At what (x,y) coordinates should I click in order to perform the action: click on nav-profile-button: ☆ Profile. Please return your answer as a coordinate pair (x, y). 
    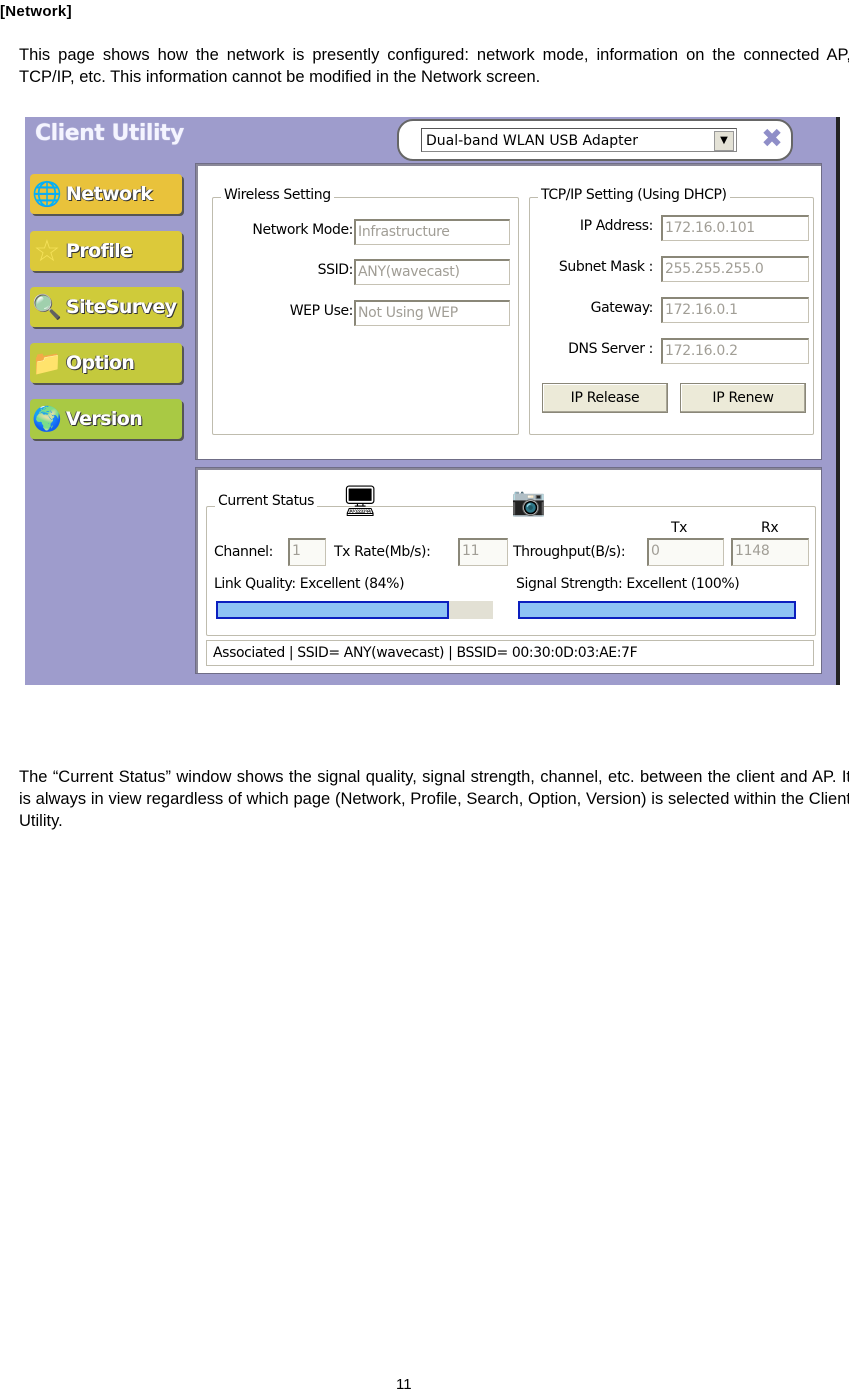
    Looking at the image, I should click on (106, 251).